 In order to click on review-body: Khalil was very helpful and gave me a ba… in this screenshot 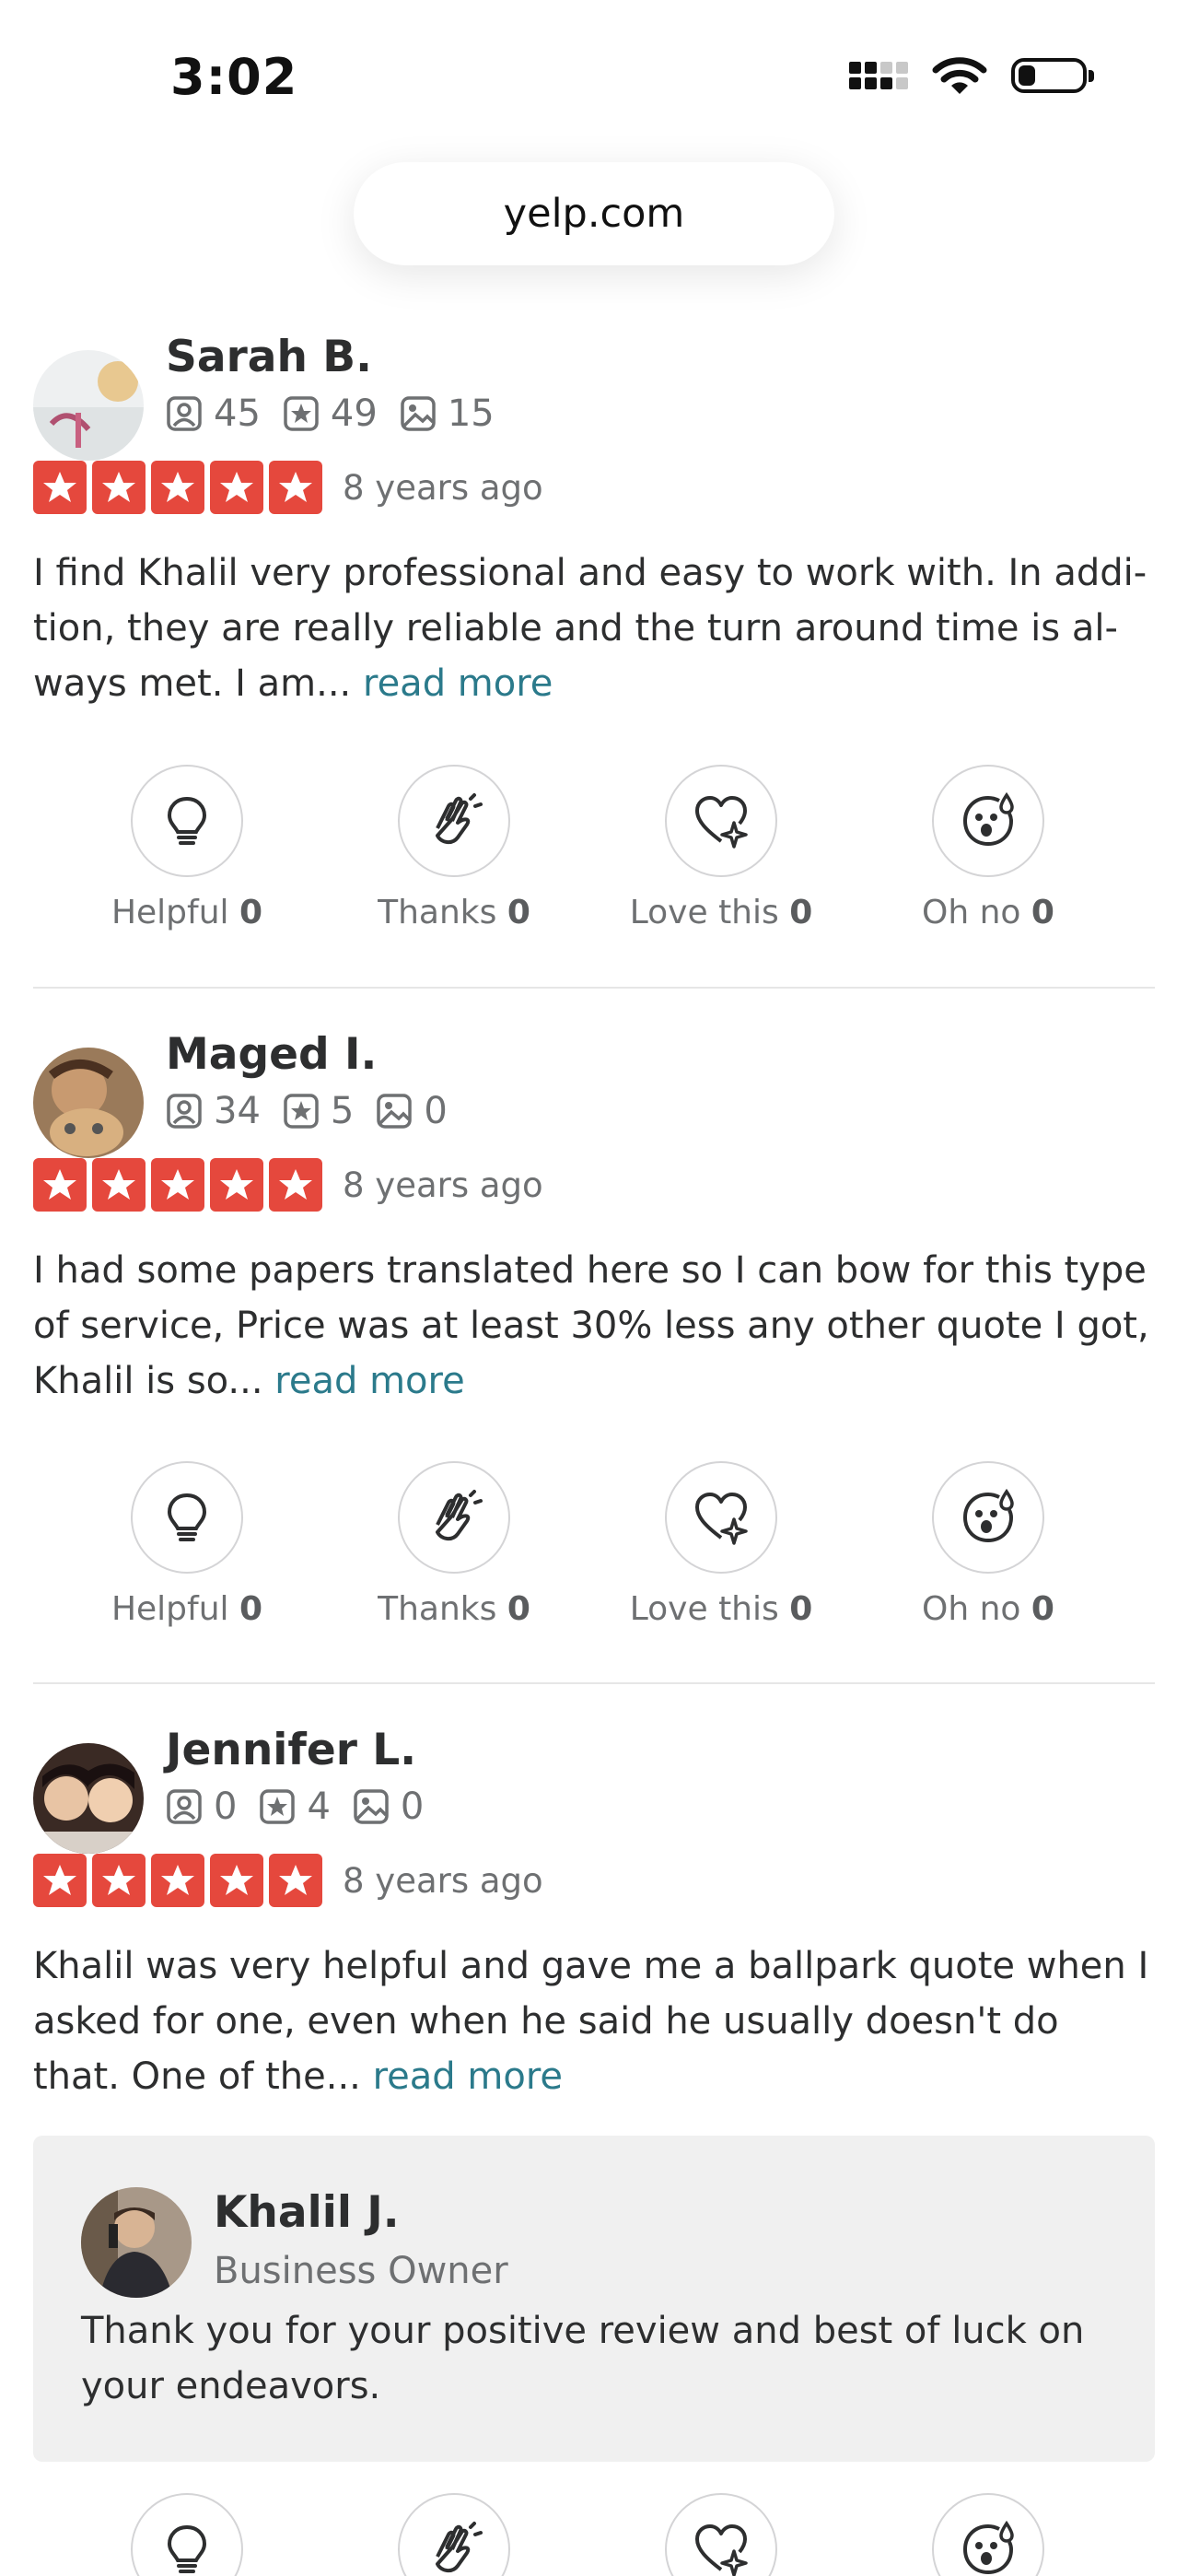, I will do `click(591, 2022)`.